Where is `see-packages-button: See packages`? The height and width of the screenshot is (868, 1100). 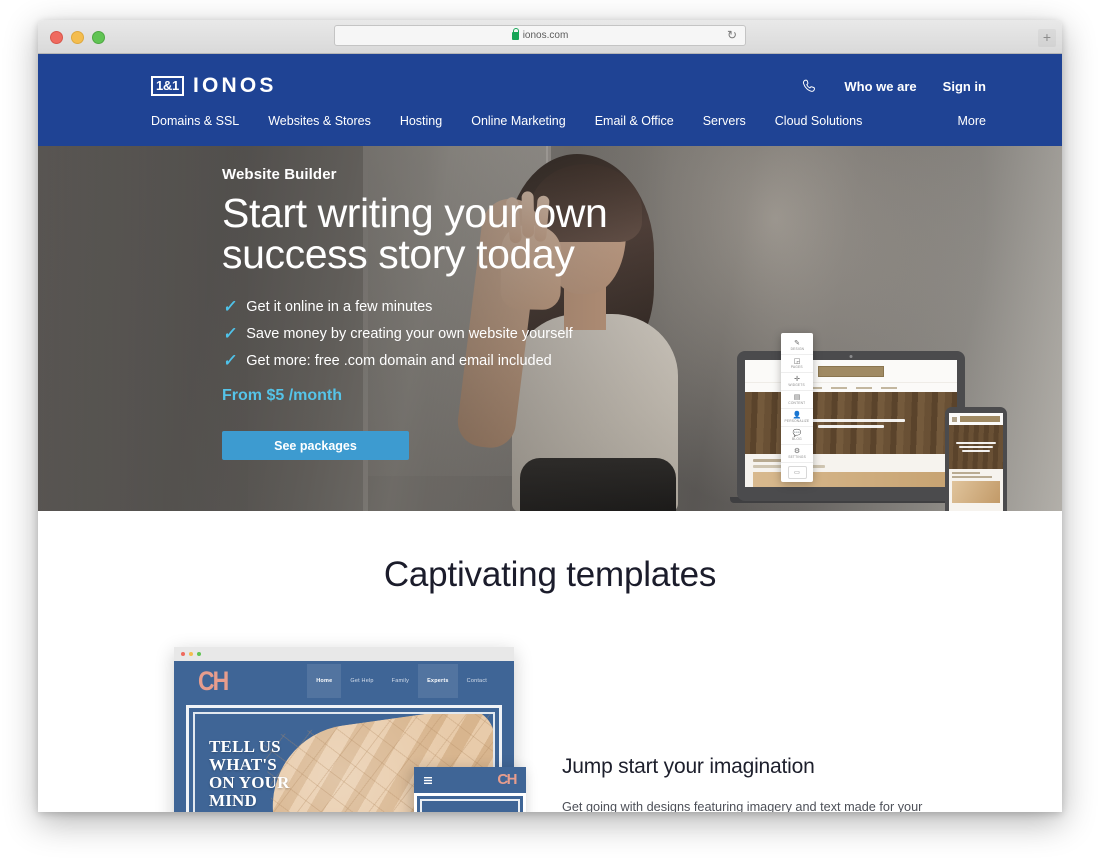 see-packages-button: See packages is located at coordinates (315, 445).